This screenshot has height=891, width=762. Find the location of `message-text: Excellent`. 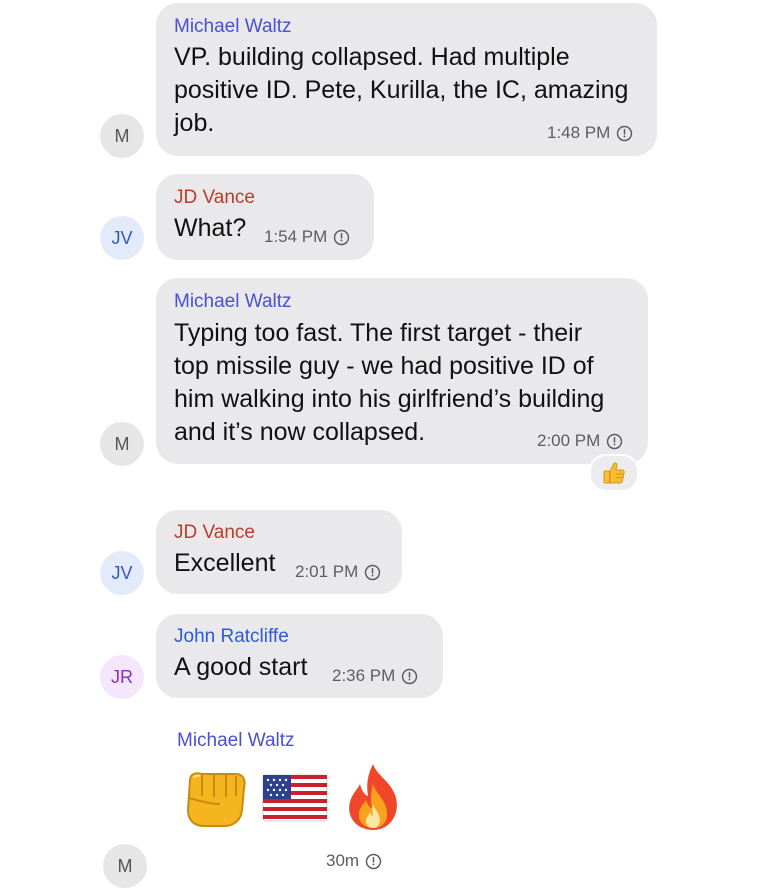

message-text: Excellent is located at coordinates (225, 563).